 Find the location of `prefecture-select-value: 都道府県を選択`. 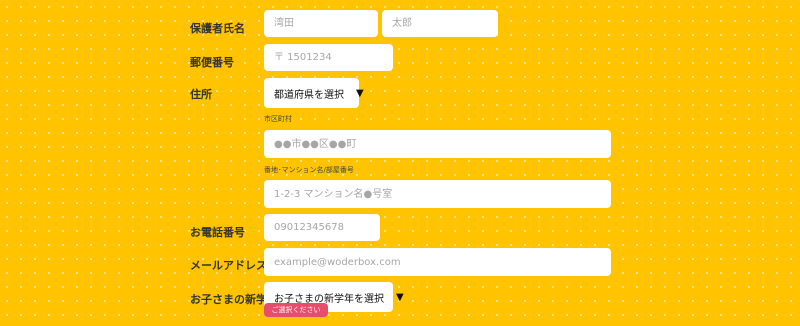

prefecture-select-value: 都道府県を選択 is located at coordinates (309, 95).